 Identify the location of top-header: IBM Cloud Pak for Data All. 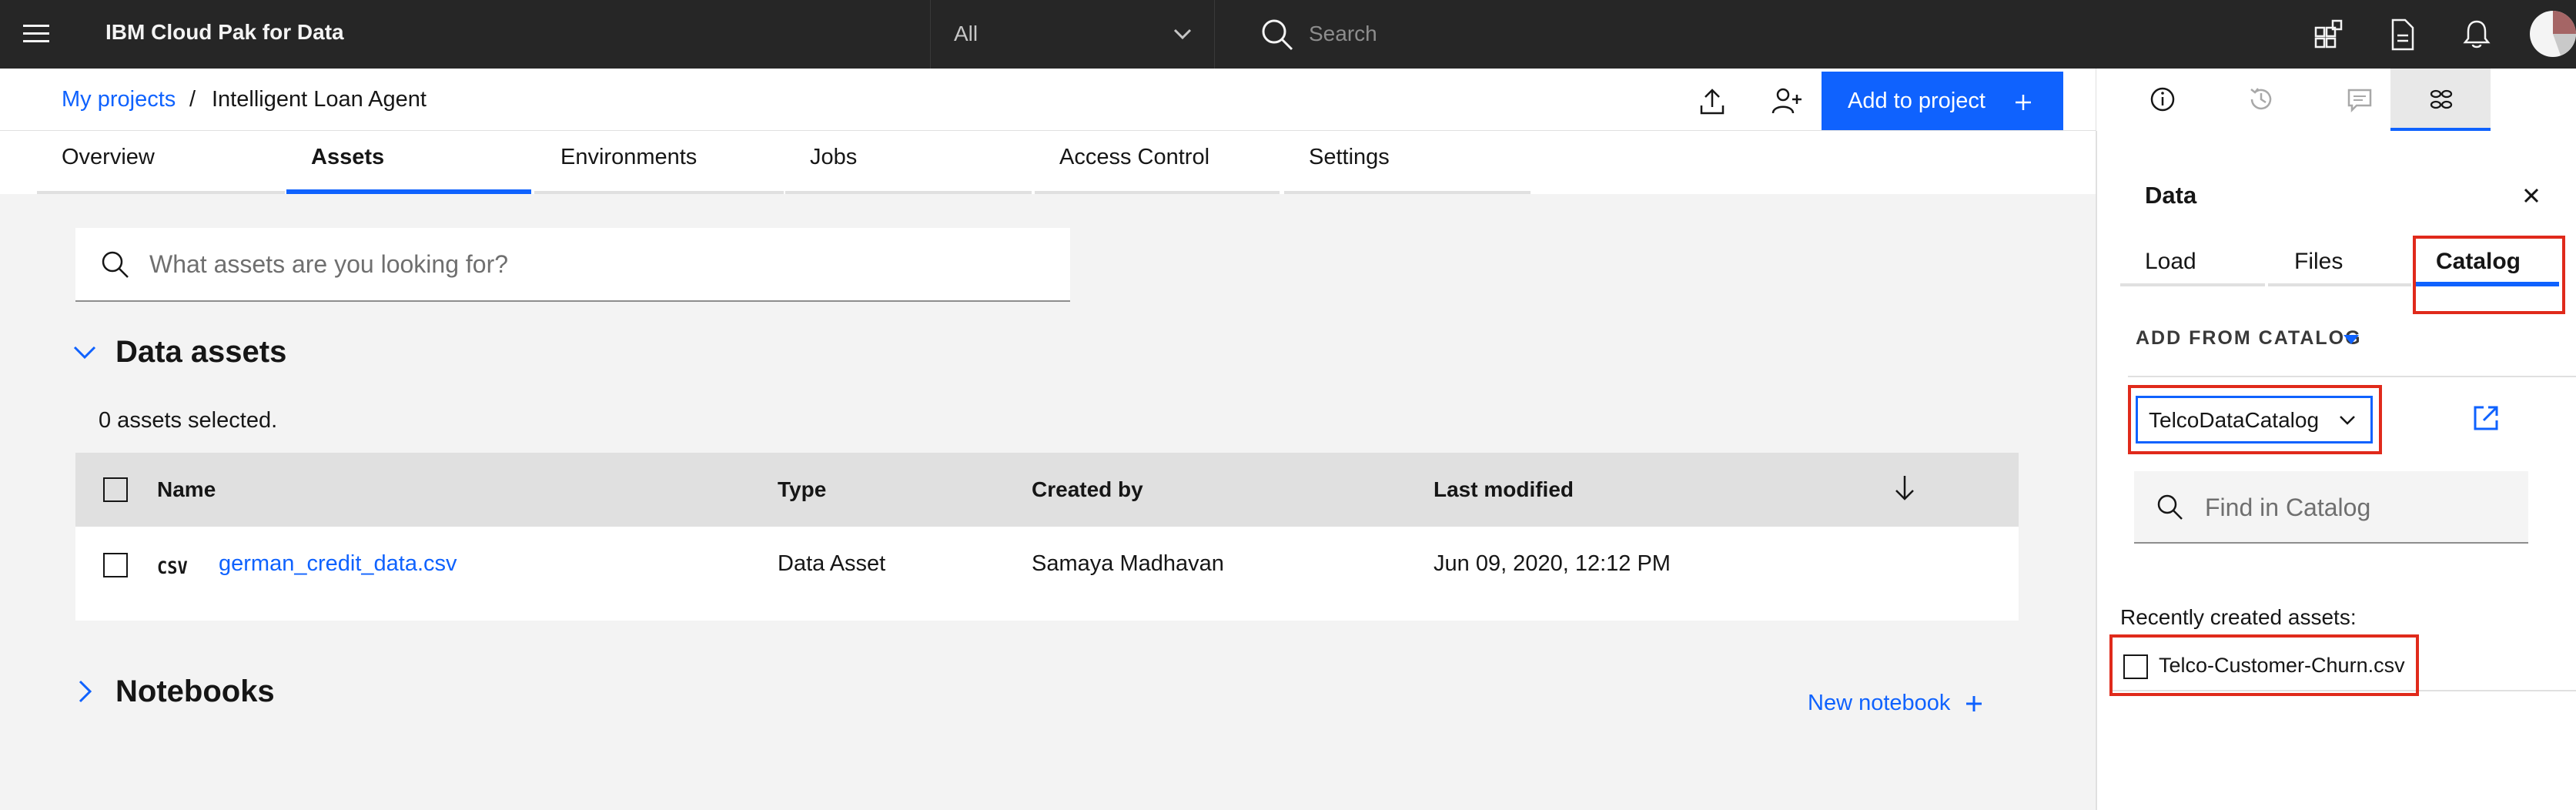
(1288, 34).